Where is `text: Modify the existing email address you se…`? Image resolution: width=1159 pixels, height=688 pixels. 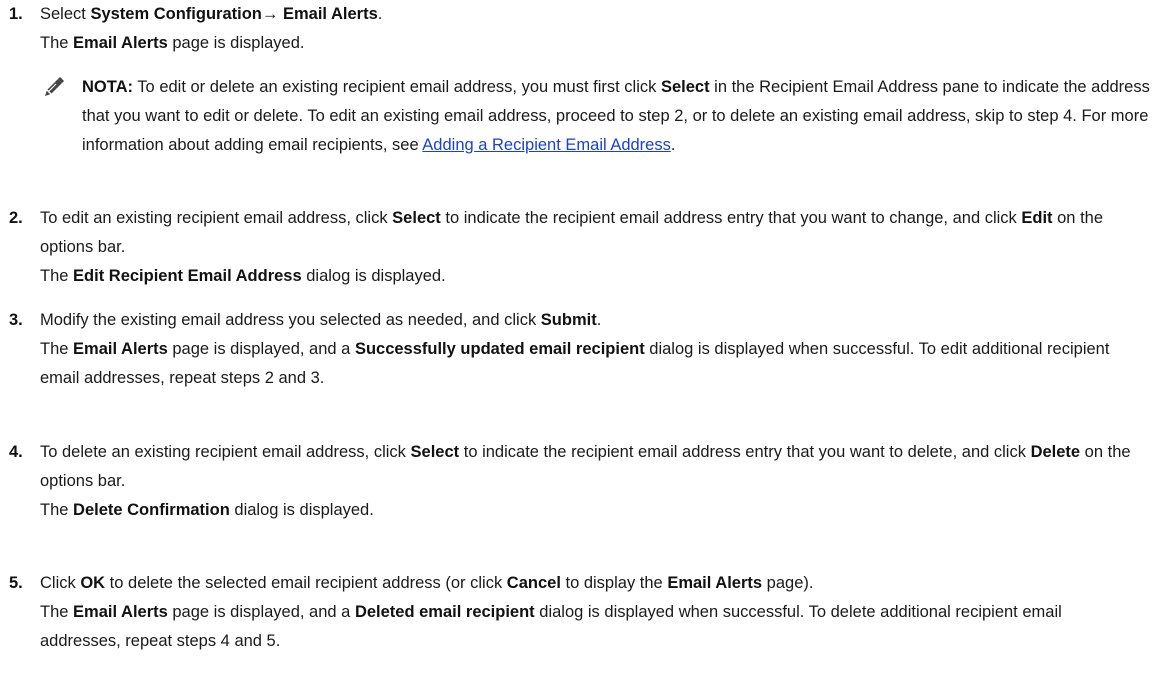 text: Modify the existing email address you se… is located at coordinates (290, 320).